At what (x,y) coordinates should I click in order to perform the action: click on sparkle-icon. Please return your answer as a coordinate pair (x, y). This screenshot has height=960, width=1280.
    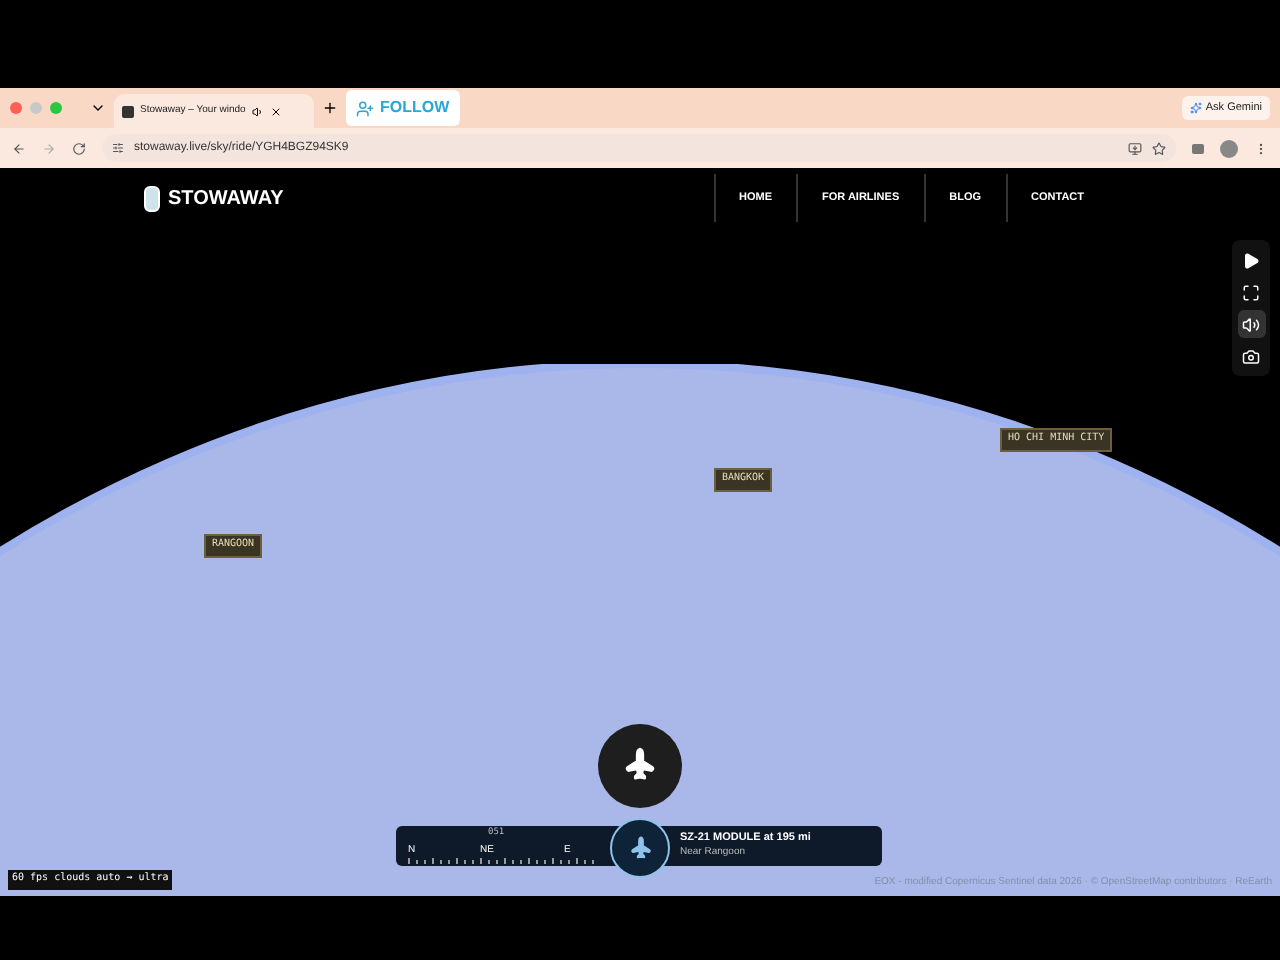
    Looking at the image, I should click on (1195, 108).